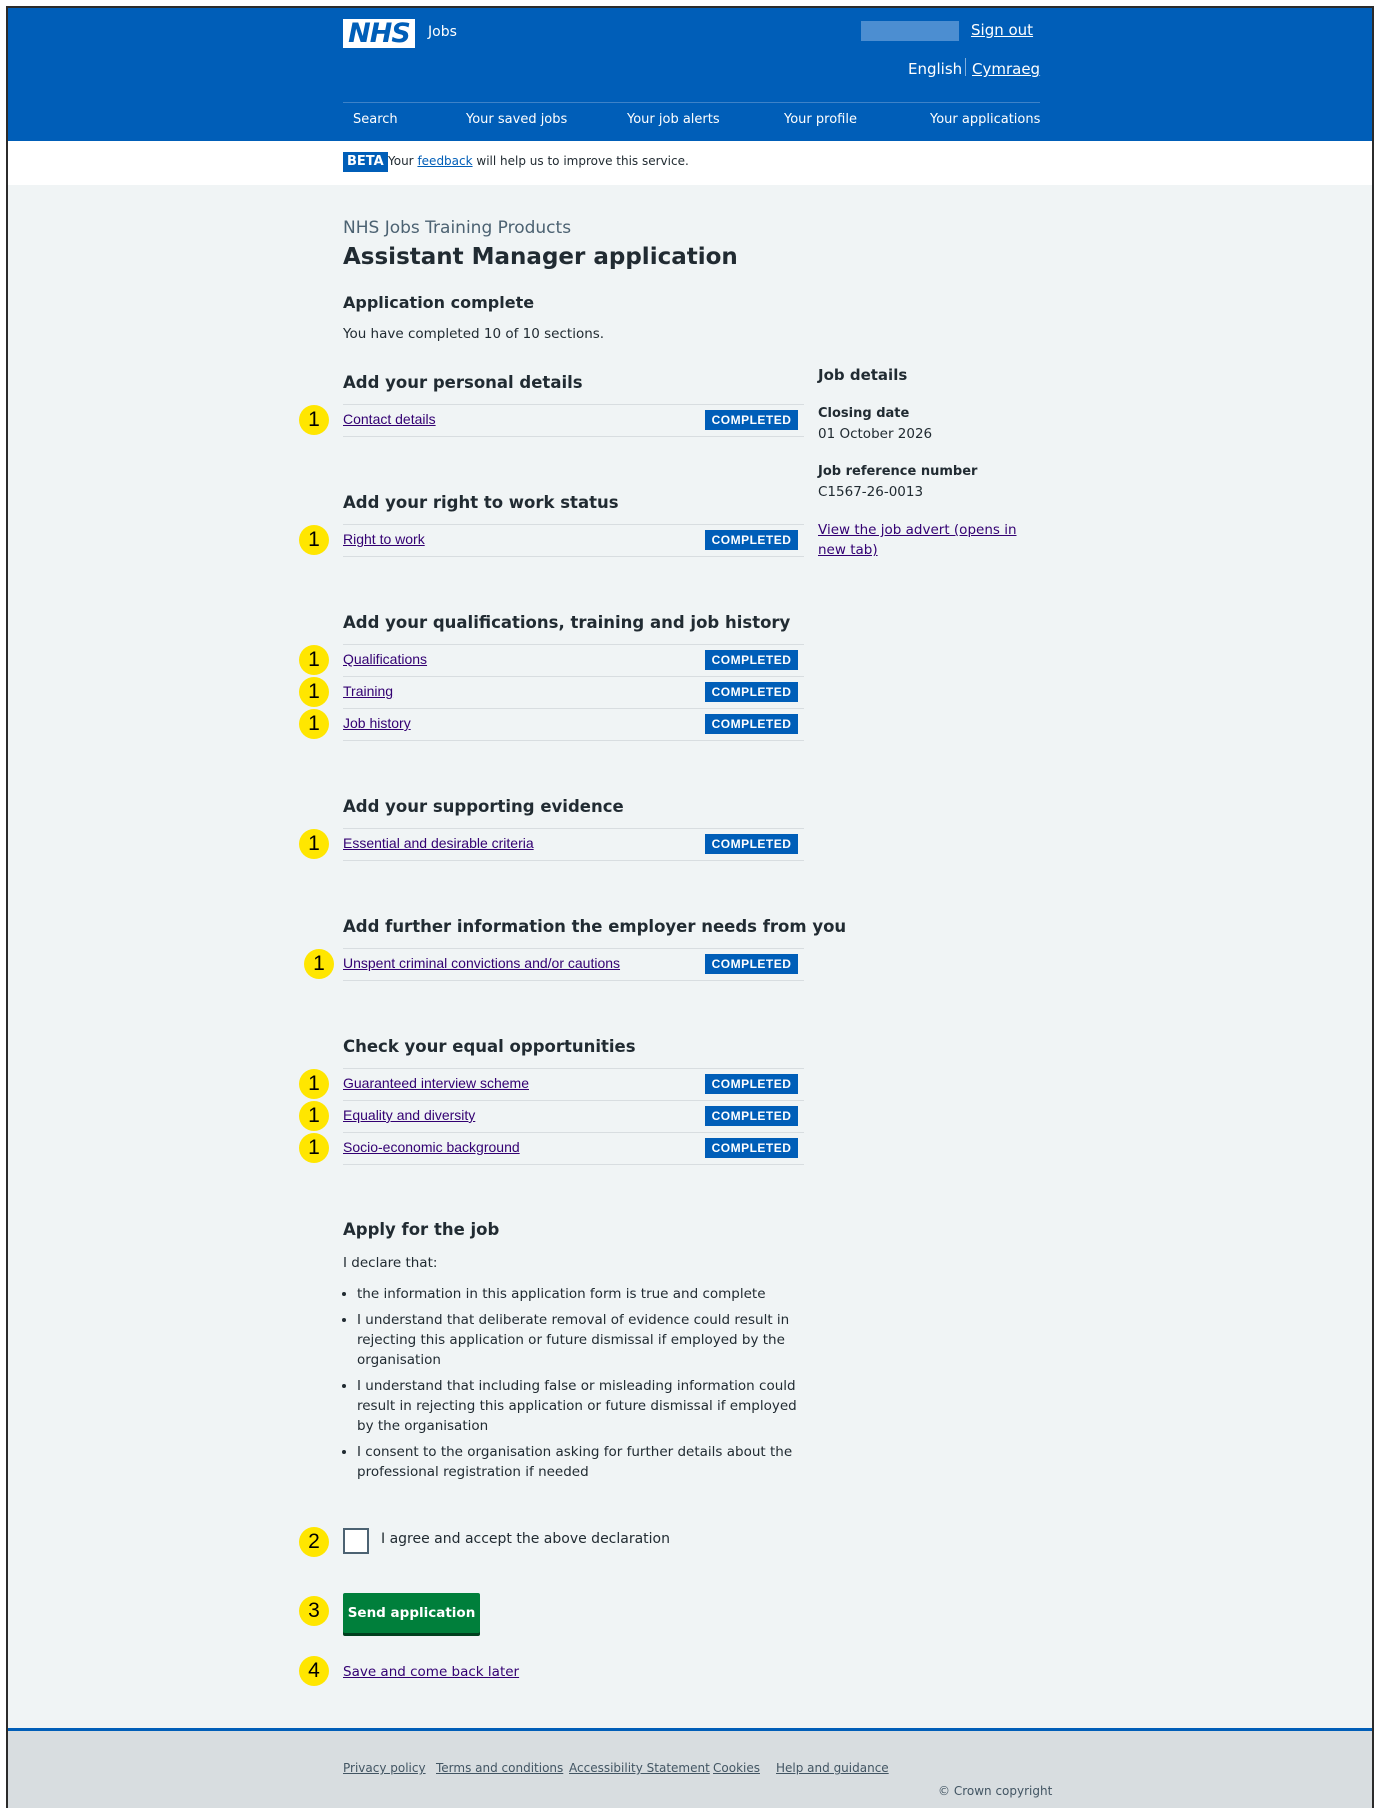 The image size is (1381, 1808). I want to click on feedback-link: feedback, so click(444, 161).